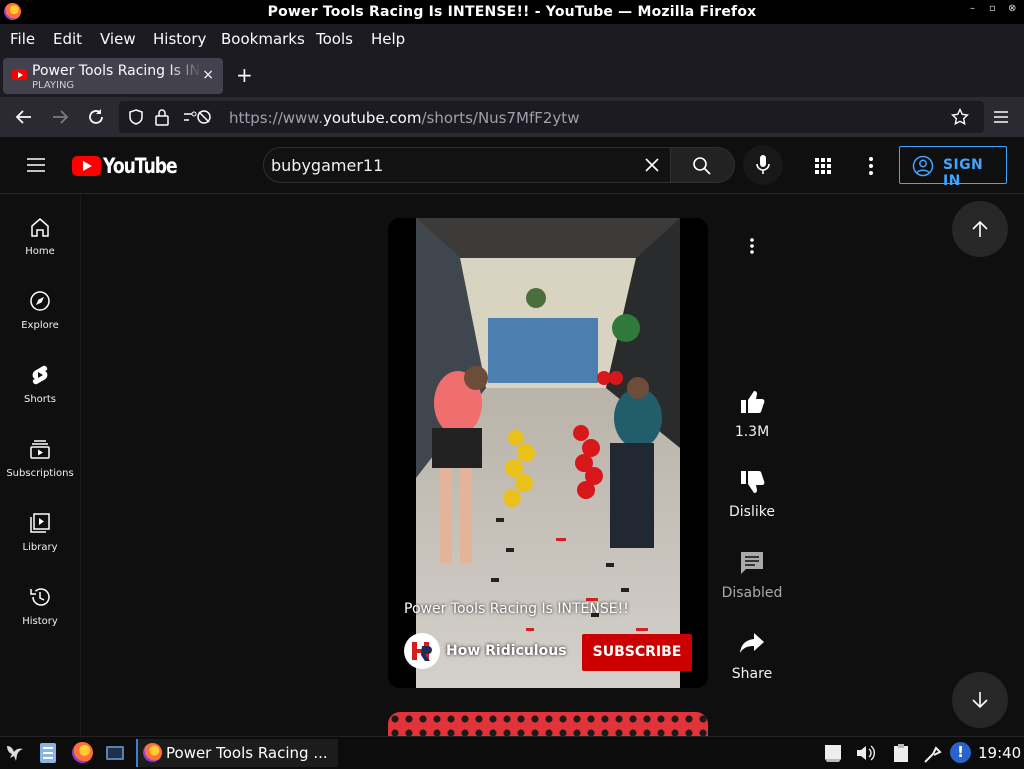  I want to click on subscribe-button: SUBSCRIBE, so click(637, 652).